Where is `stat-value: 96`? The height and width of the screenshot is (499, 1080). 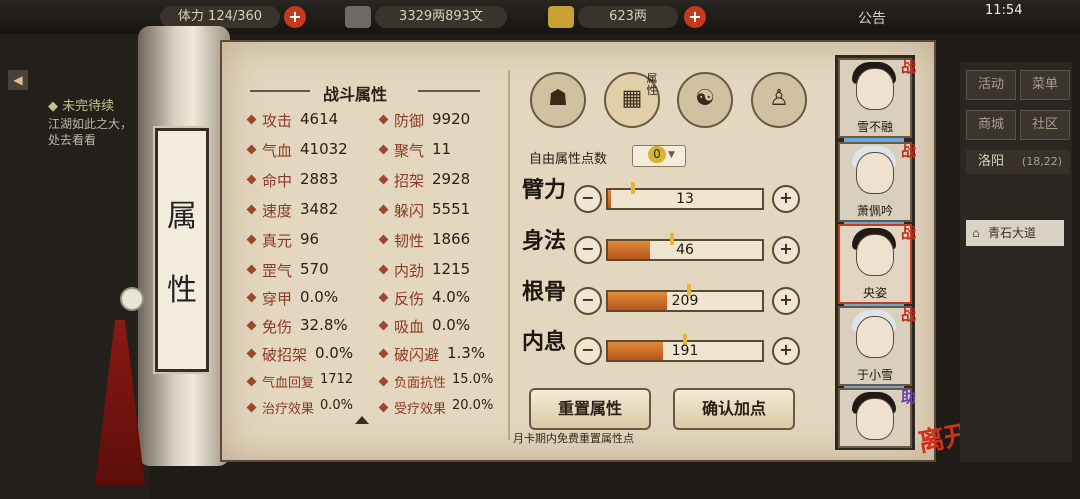 stat-value: 96 is located at coordinates (310, 239).